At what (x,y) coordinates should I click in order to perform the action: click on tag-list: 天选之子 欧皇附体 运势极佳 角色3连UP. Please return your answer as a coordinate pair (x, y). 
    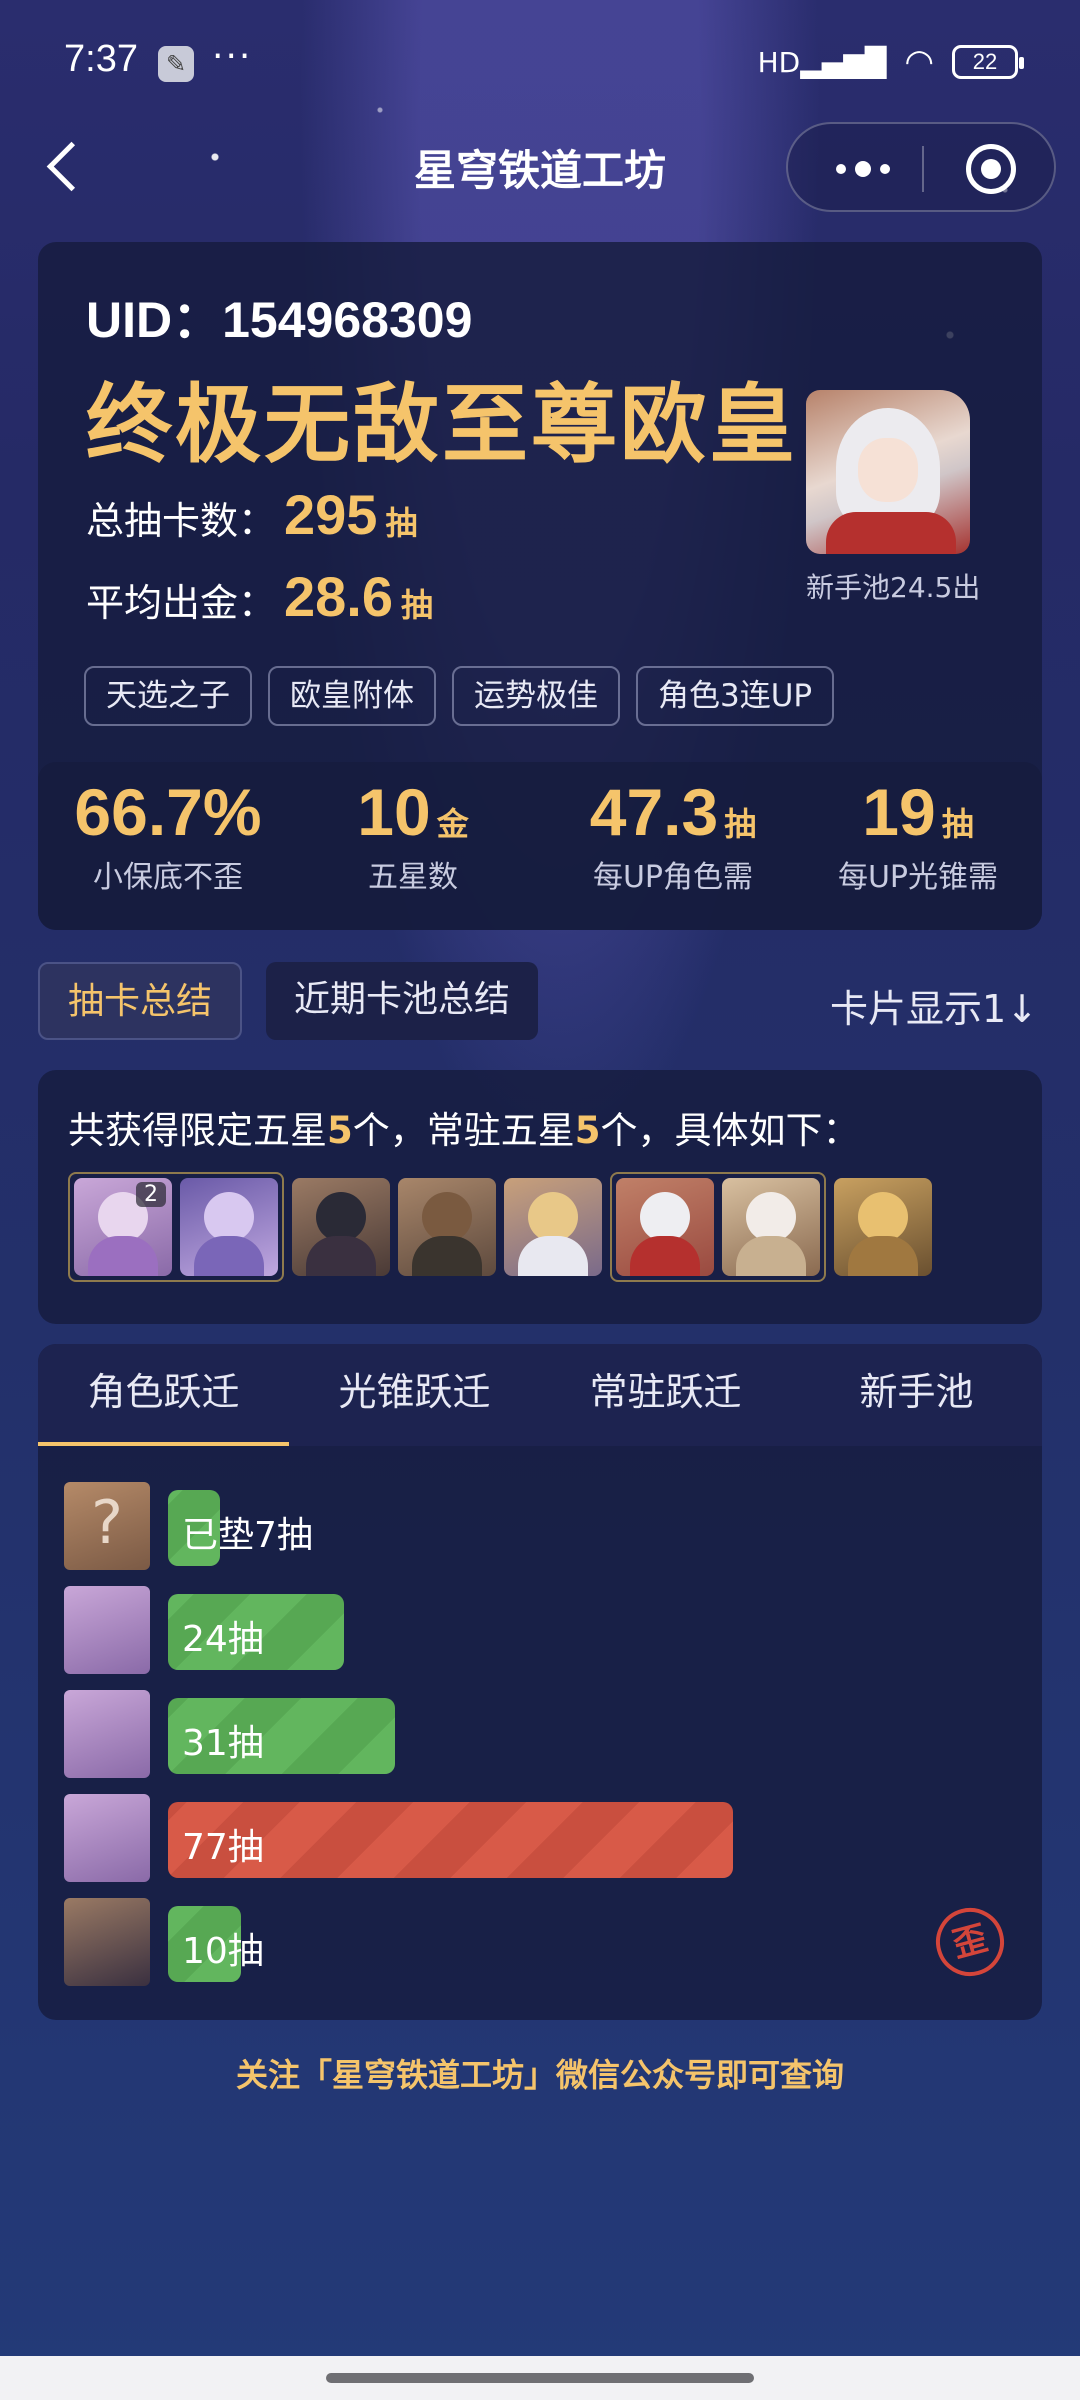
    Looking at the image, I should click on (459, 696).